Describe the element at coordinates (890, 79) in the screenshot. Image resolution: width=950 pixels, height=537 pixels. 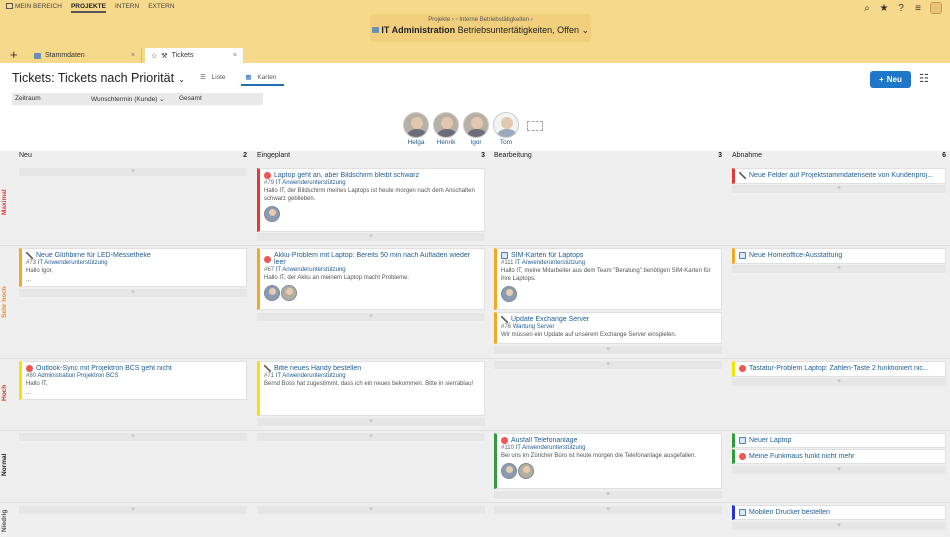
I see `new-button: + Neu` at that location.